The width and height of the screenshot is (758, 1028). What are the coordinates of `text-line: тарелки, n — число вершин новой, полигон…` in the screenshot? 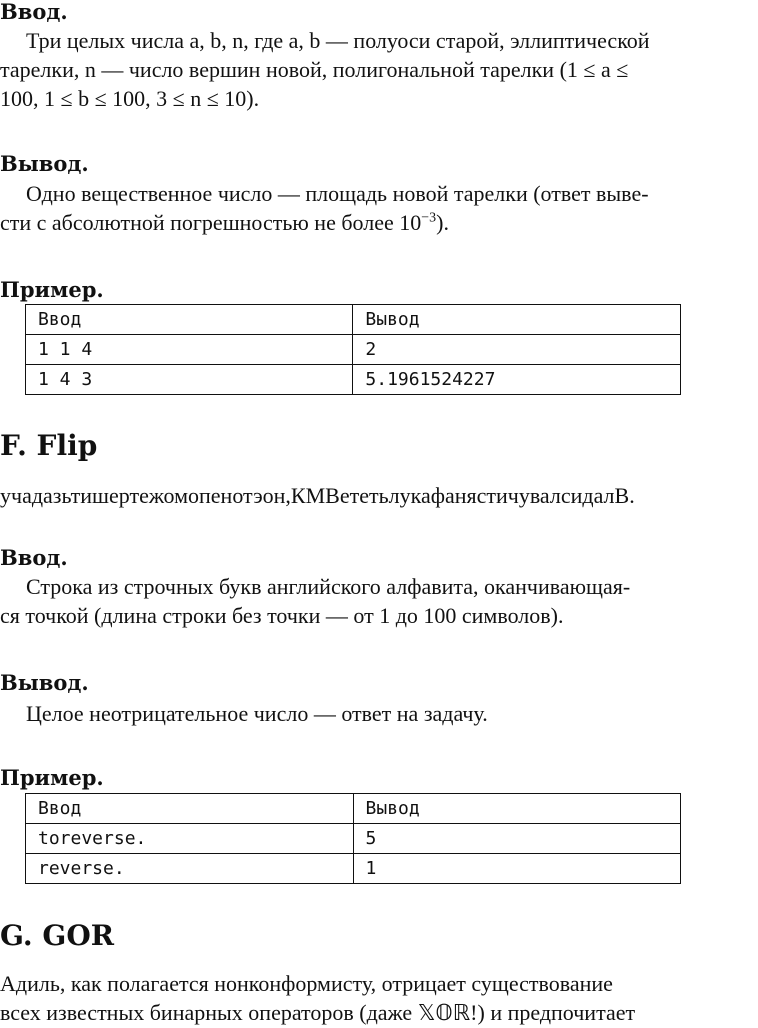 It's located at (314, 69).